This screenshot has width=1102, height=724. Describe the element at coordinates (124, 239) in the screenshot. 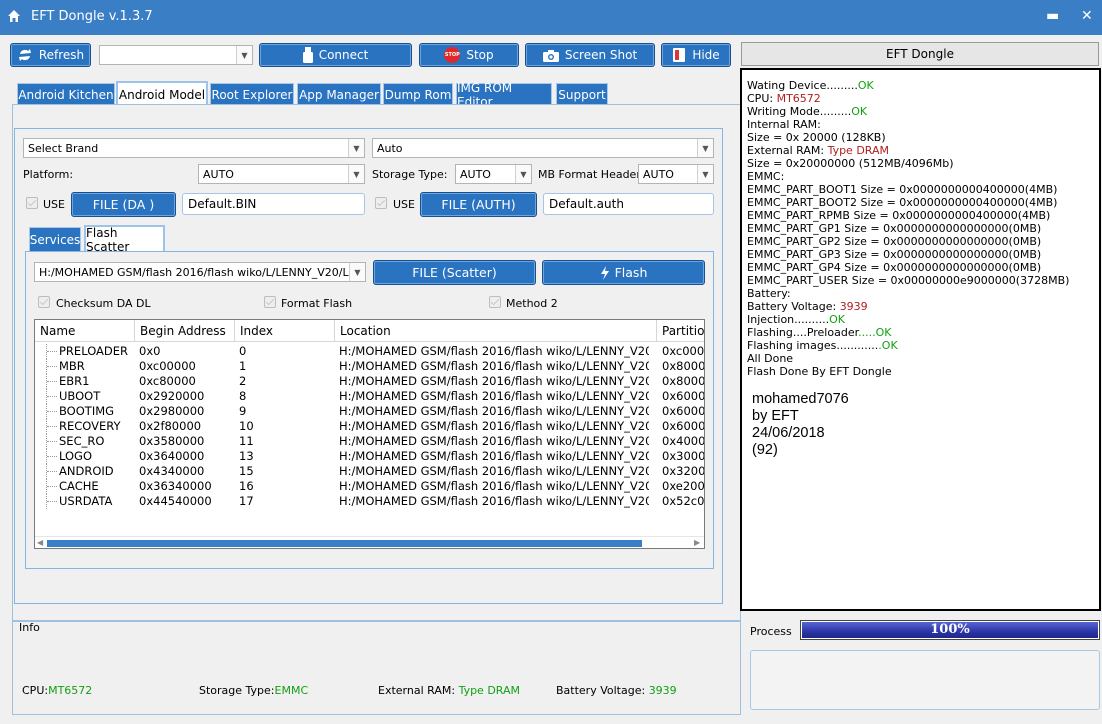

I see `tab-flash-scatter: Flash Scatter` at that location.